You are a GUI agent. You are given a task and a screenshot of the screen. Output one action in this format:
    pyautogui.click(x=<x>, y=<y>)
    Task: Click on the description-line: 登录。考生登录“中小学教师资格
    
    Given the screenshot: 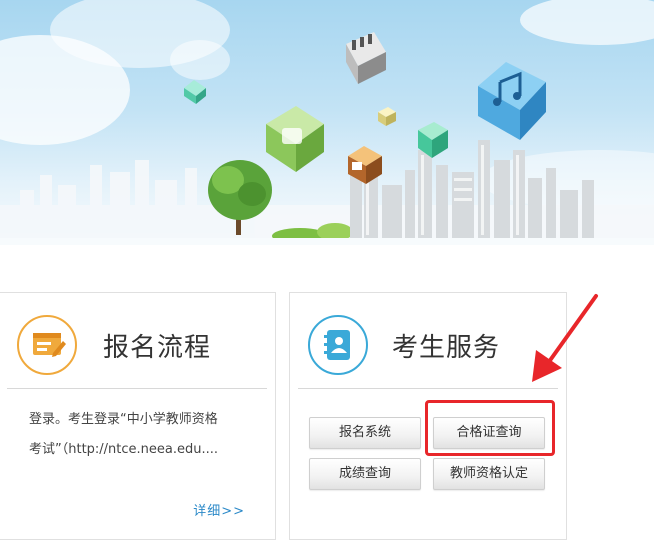 What is the action you would take?
    pyautogui.click(x=123, y=419)
    